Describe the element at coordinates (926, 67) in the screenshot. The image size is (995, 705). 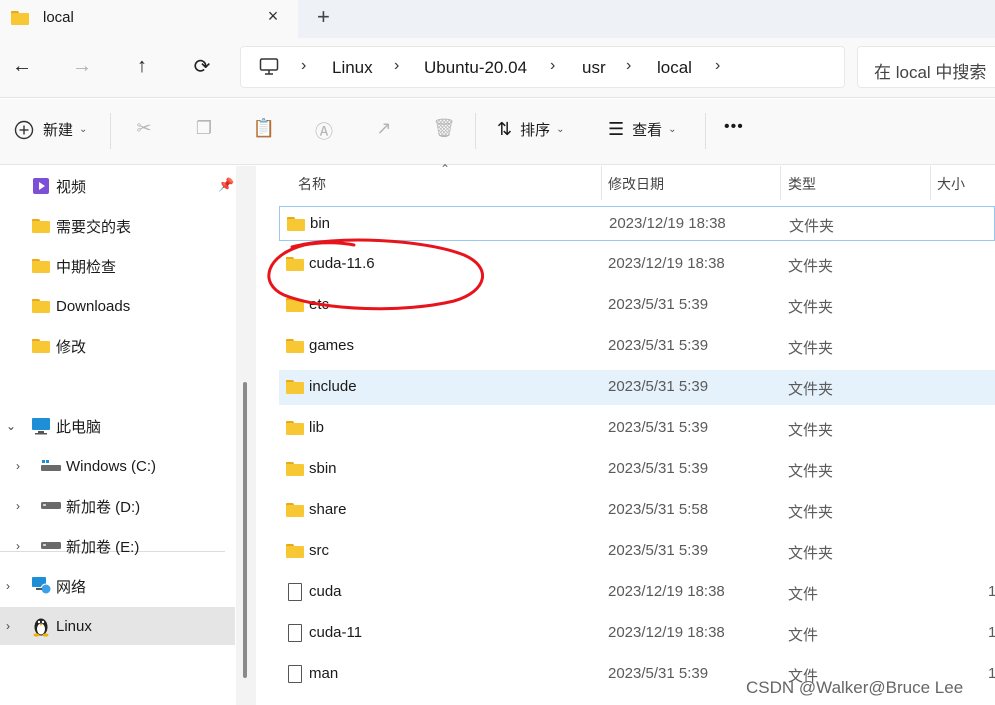
I see `search-input: 在 local 中搜索` at that location.